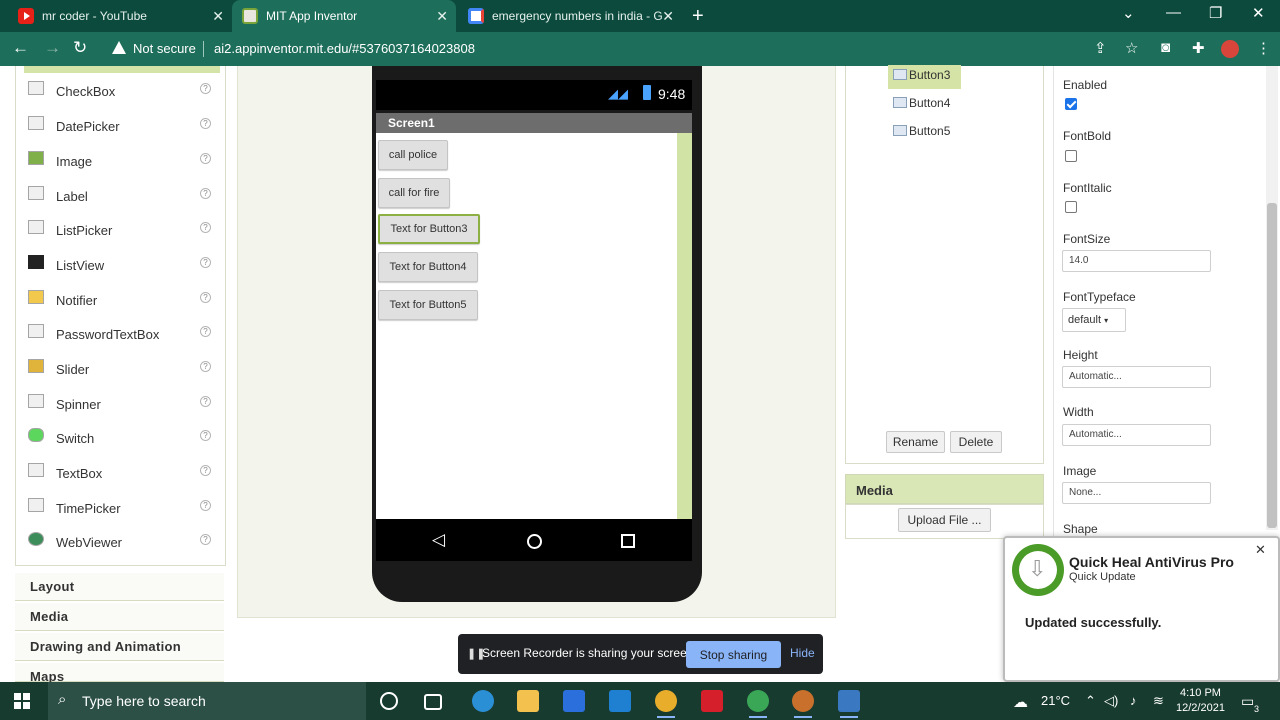  I want to click on category-drawing-and-animation: Drawing and Animation, so click(119, 647).